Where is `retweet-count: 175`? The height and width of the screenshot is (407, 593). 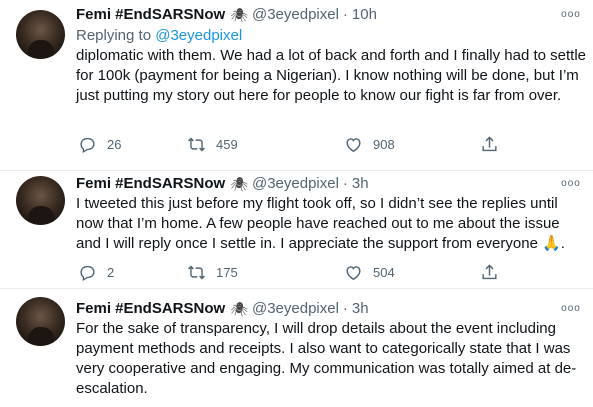
retweet-count: 175 is located at coordinates (227, 272).